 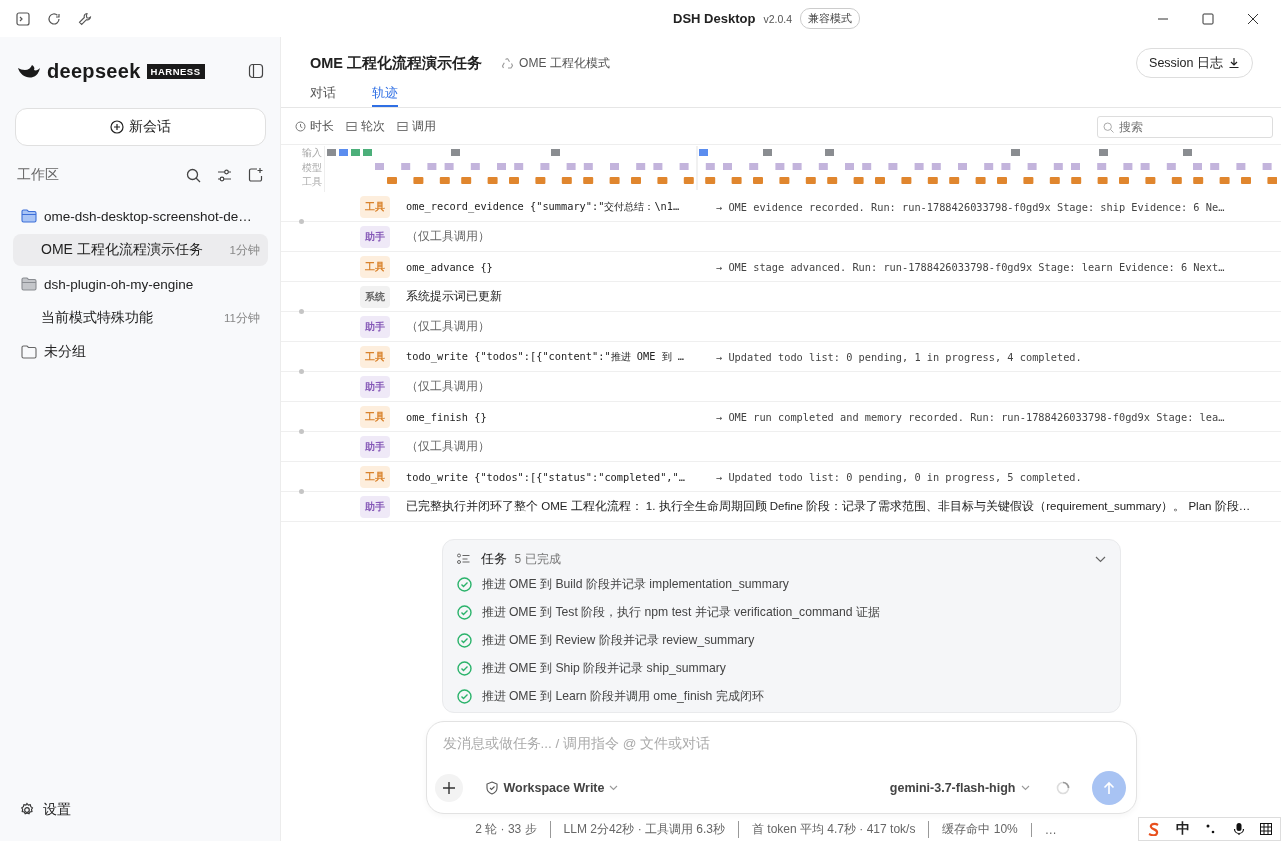 I want to click on refresh-icon, so click(x=54, y=18).